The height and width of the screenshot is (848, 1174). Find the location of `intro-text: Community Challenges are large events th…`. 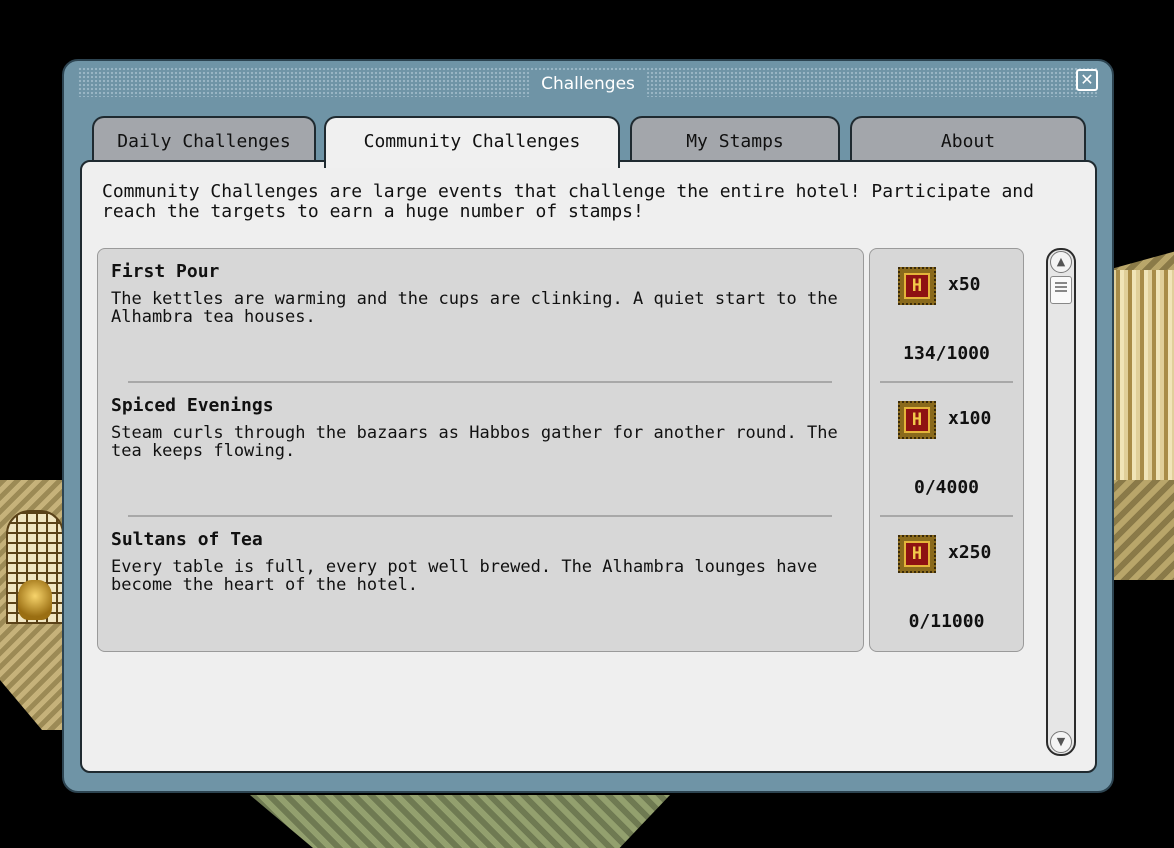

intro-text: Community Challenges are large events th… is located at coordinates (568, 201).